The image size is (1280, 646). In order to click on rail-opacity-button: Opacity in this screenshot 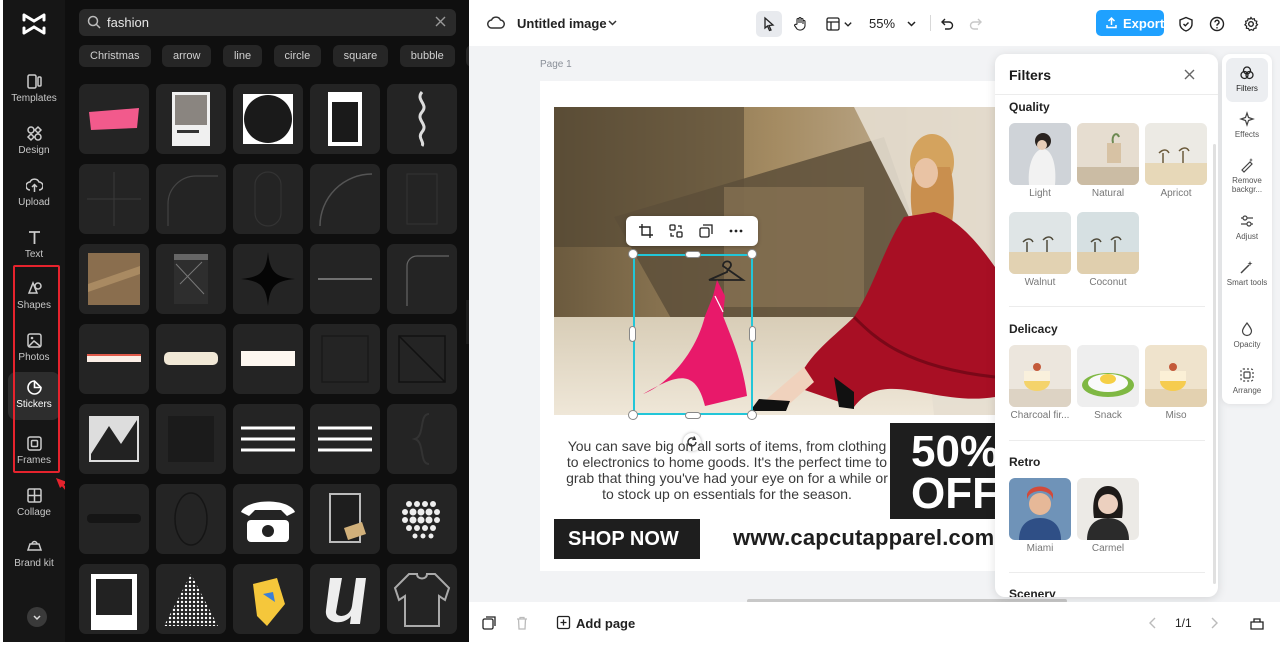, I will do `click(1247, 336)`.